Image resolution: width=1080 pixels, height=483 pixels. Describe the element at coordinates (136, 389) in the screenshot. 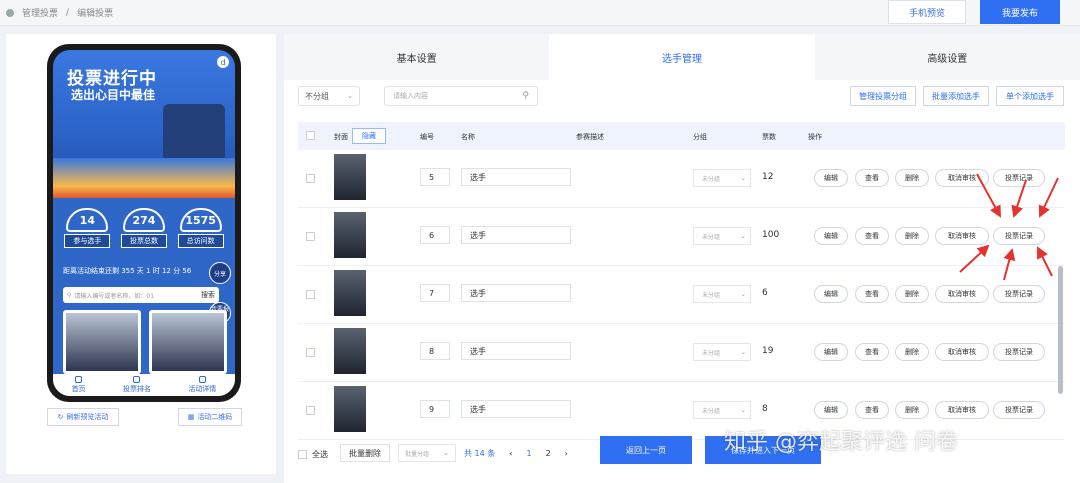

I see `phone-tab-label: 投票排名` at that location.